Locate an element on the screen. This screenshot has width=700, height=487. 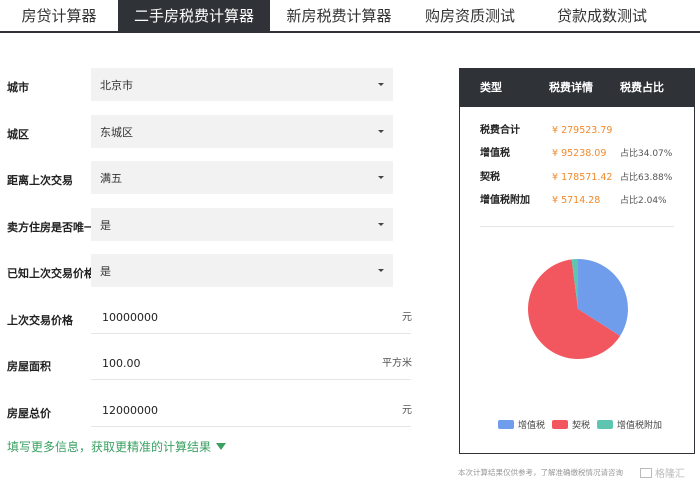
result-ratio: 占比63.88% is located at coordinates (646, 178).